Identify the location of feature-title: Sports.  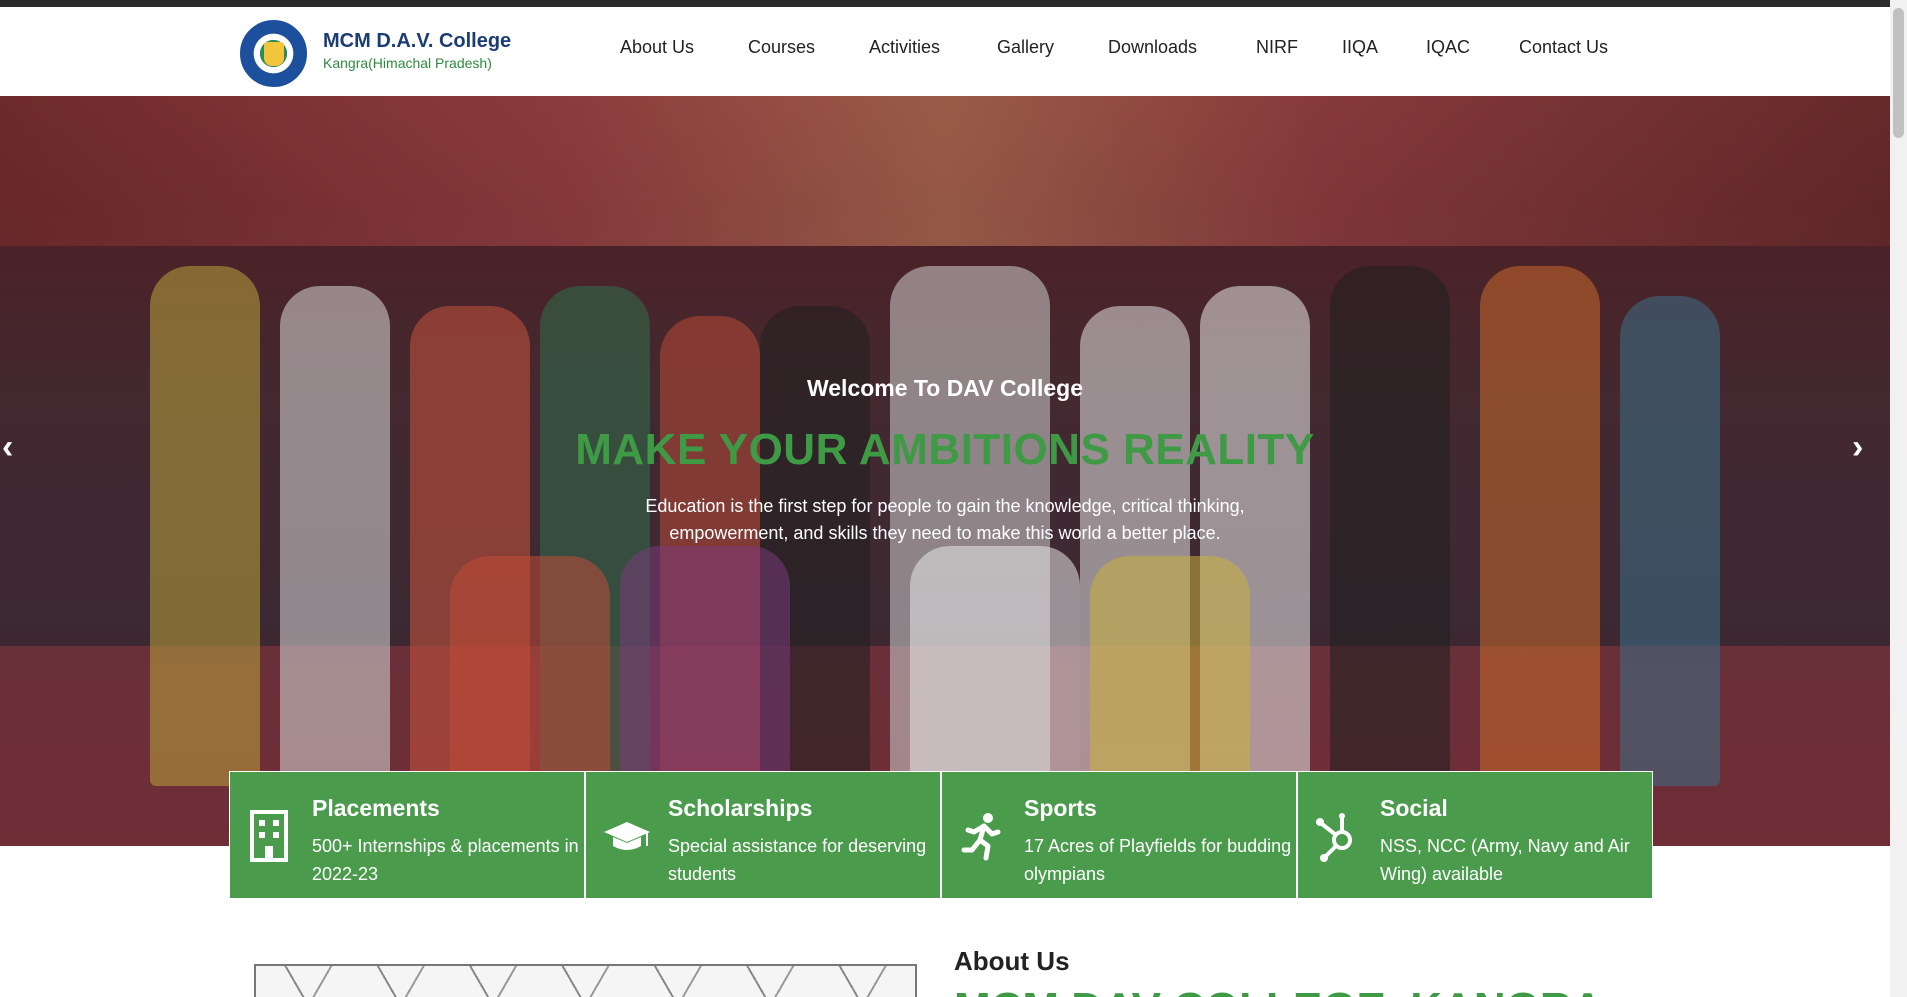
(1060, 808).